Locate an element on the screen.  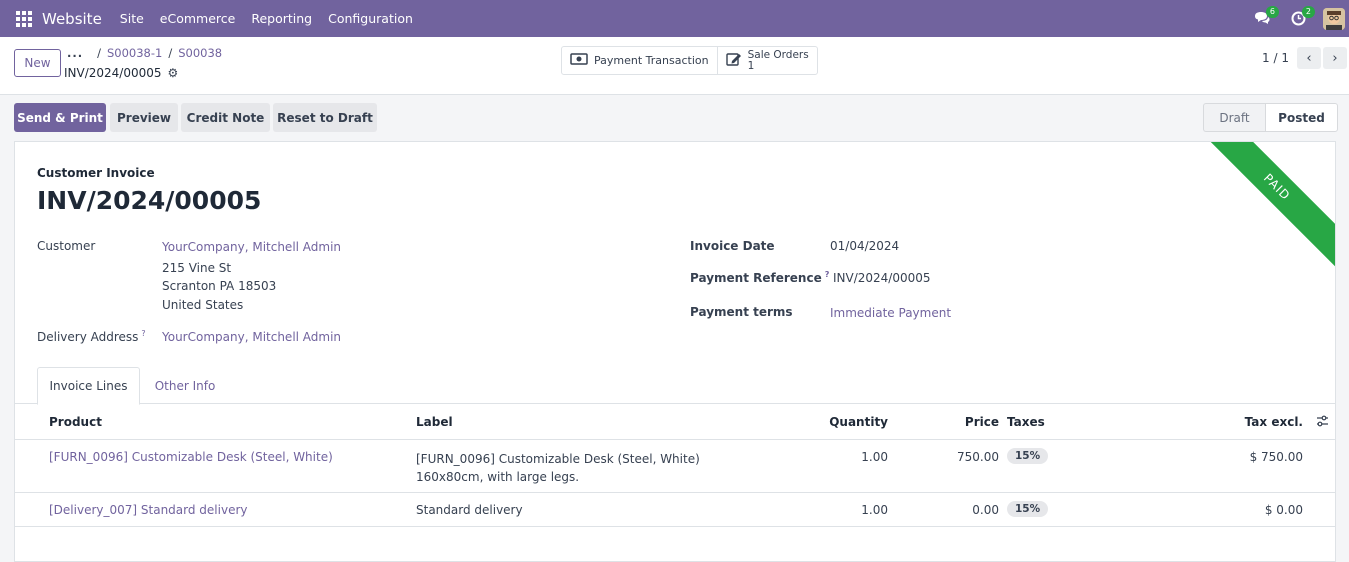
pager: 1 / 1 ‹ › is located at coordinates (1305, 58).